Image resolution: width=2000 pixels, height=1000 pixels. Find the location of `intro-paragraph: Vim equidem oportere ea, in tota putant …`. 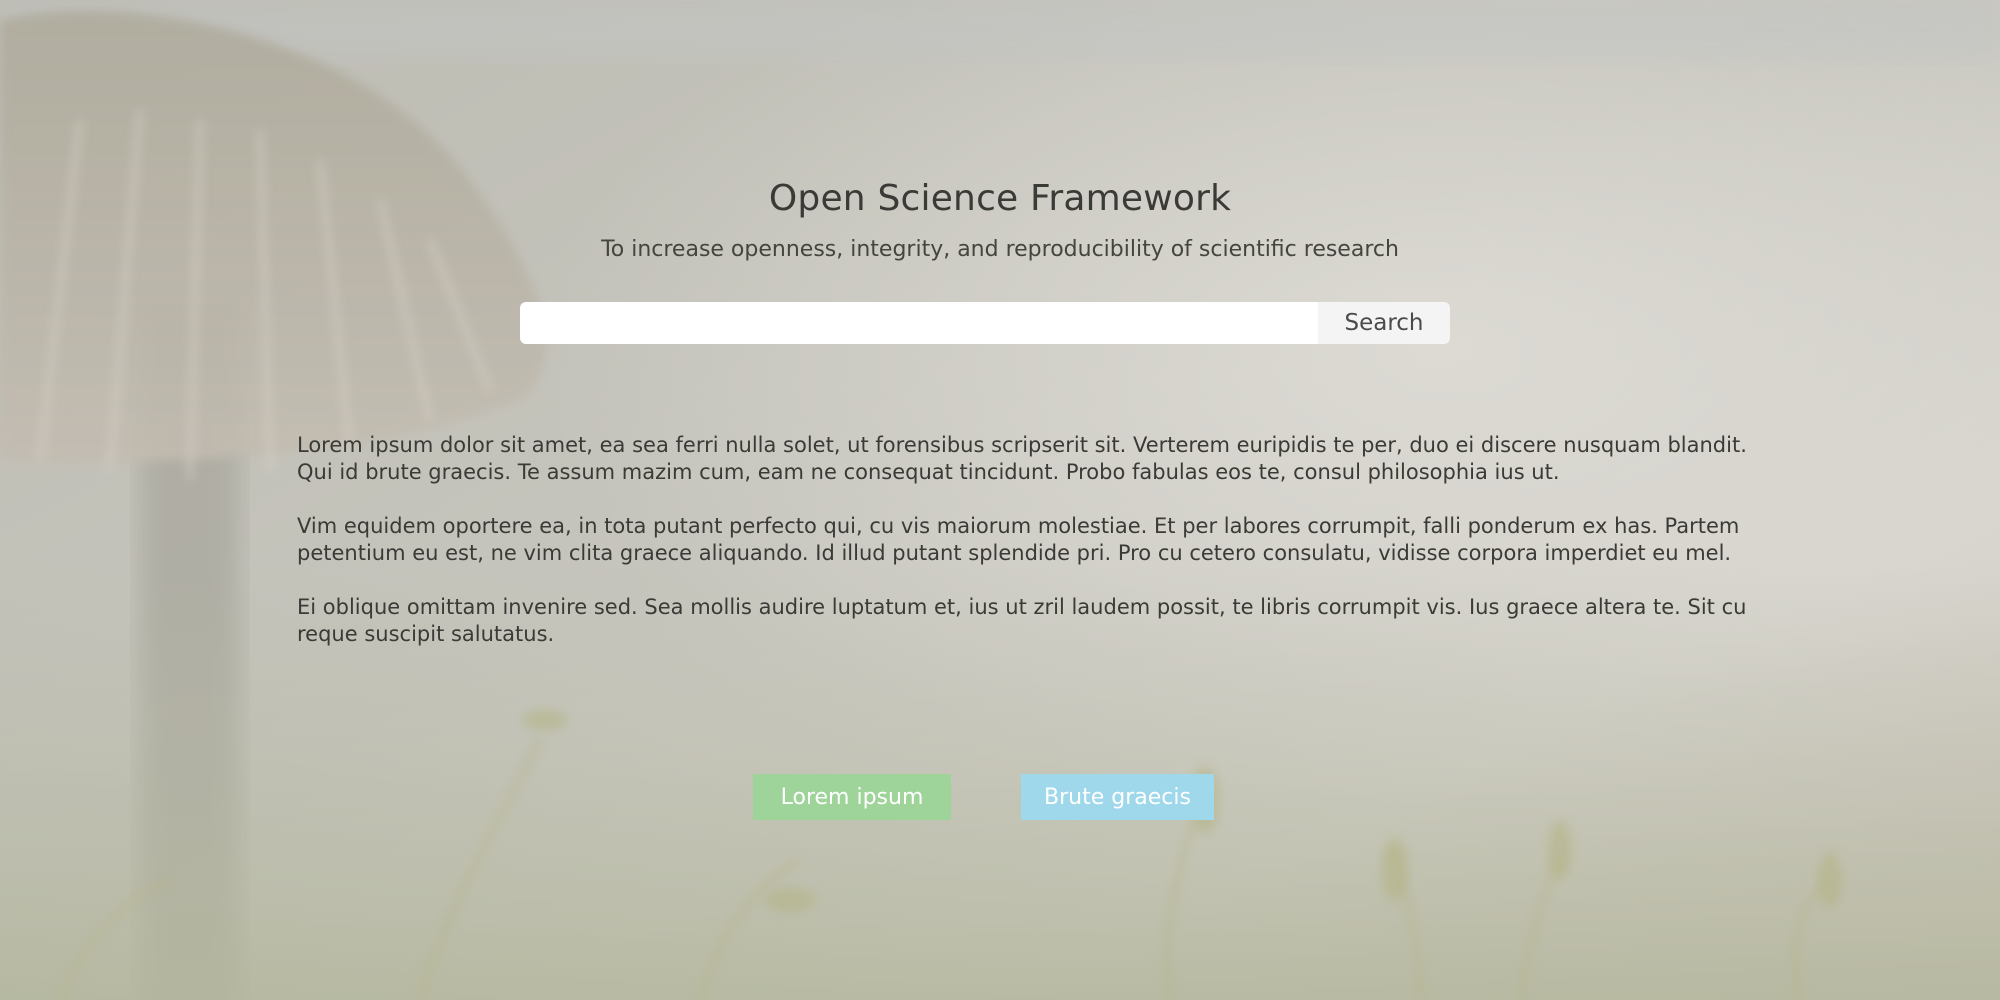

intro-paragraph: Vim equidem oportere ea, in tota putant … is located at coordinates (1018, 539).